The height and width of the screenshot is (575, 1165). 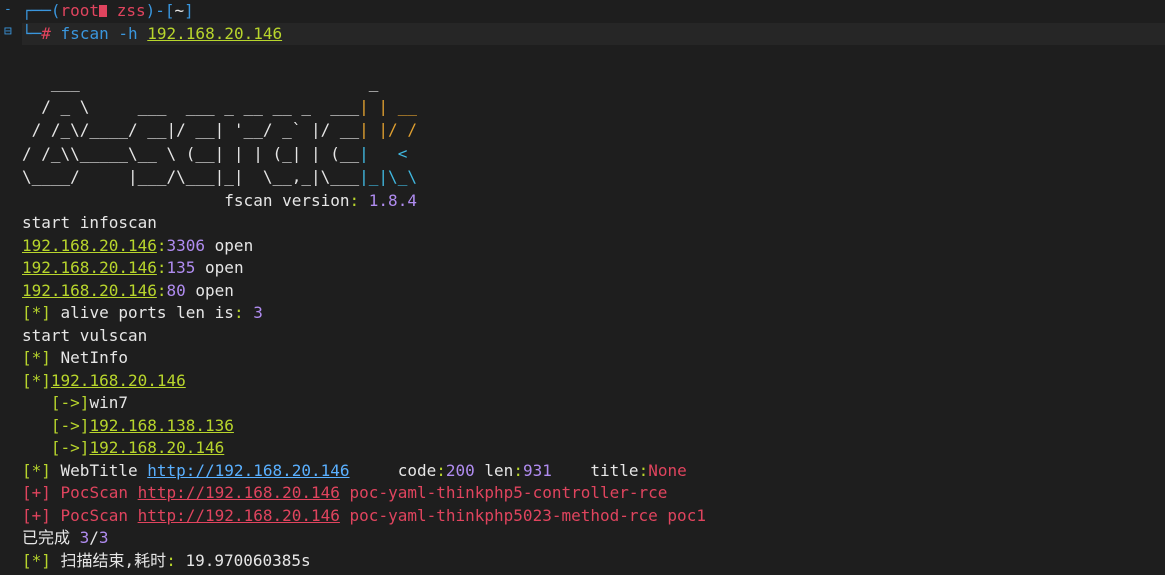 I want to click on port-line: 192.168.20.146:135 open, so click(x=133, y=267).